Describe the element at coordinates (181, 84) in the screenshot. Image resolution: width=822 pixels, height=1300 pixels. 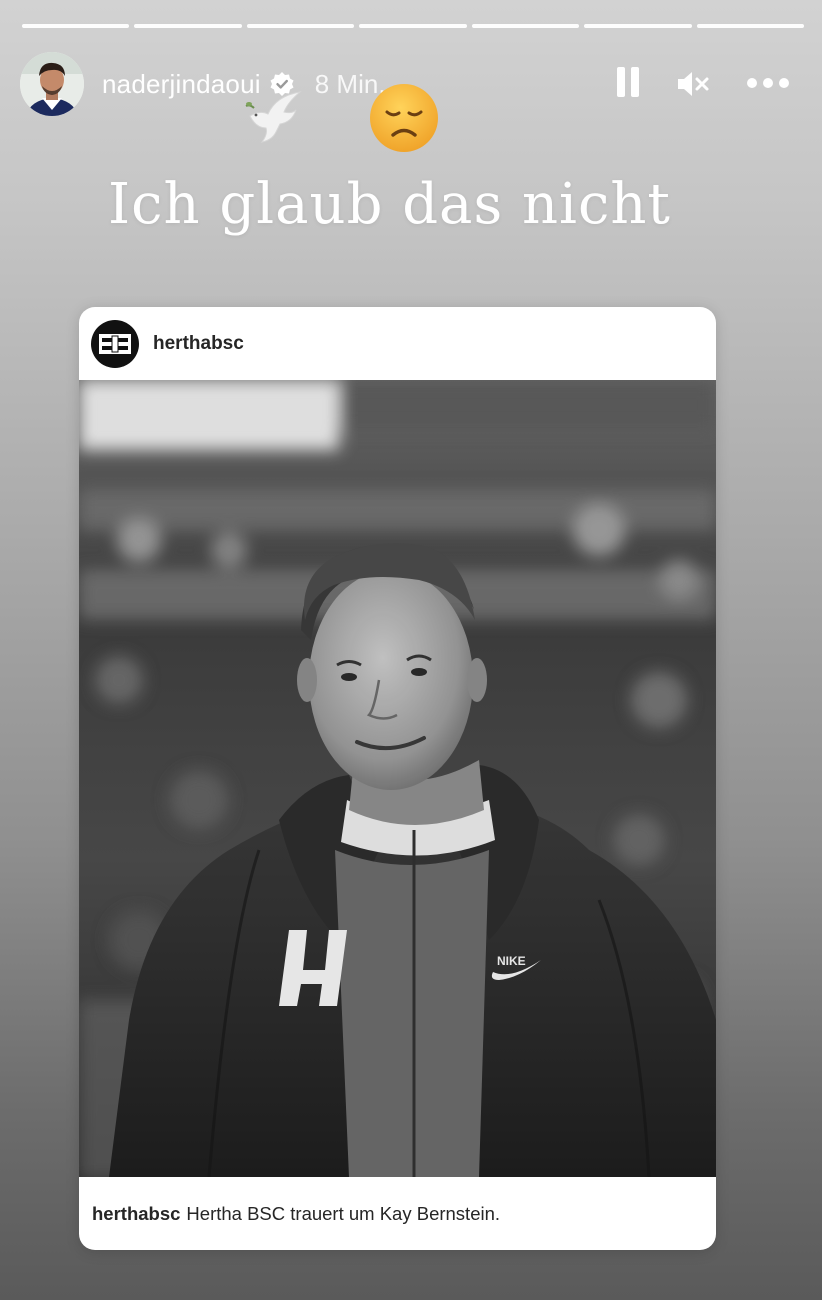
I see `story-username: naderjindaoui` at that location.